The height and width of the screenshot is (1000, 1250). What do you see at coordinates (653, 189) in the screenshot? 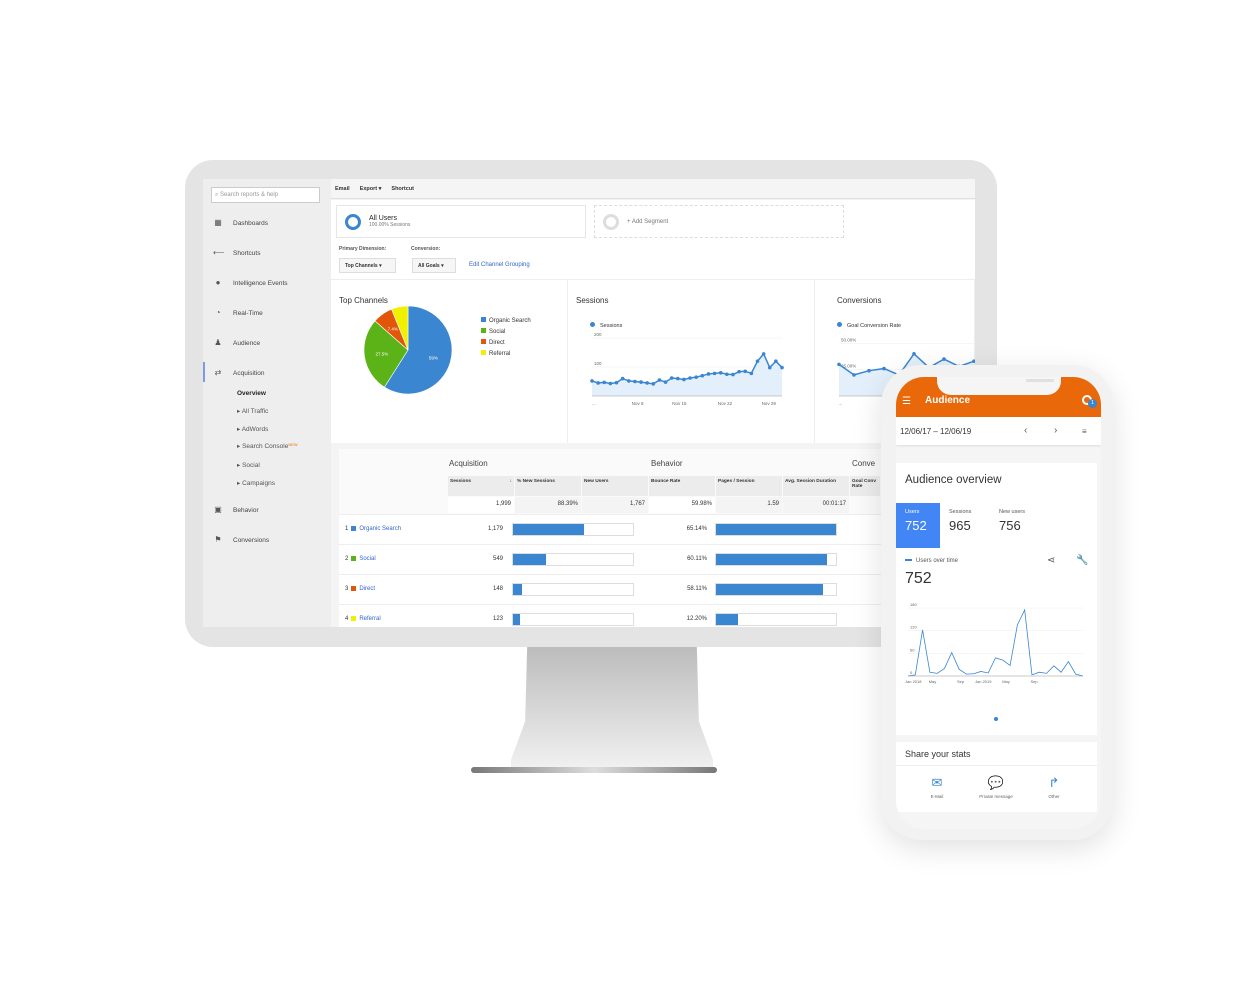
I see `toolbar: Email Export ▾ Shortcut` at bounding box center [653, 189].